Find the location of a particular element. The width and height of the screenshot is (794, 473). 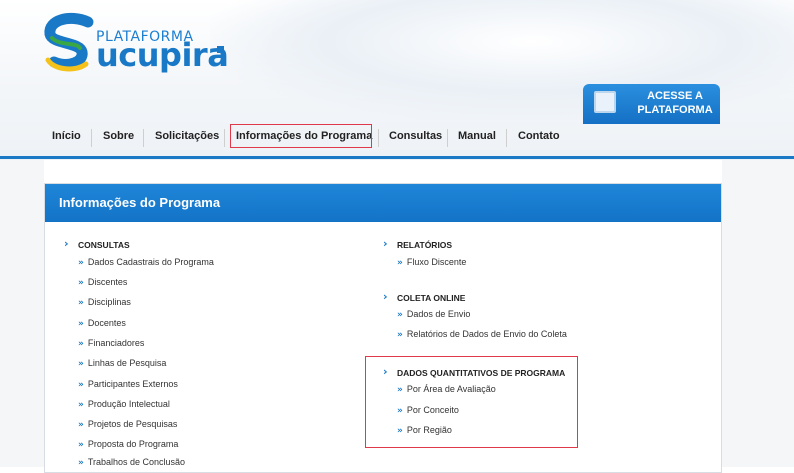

link-discentes: » Discentes is located at coordinates (102, 282).